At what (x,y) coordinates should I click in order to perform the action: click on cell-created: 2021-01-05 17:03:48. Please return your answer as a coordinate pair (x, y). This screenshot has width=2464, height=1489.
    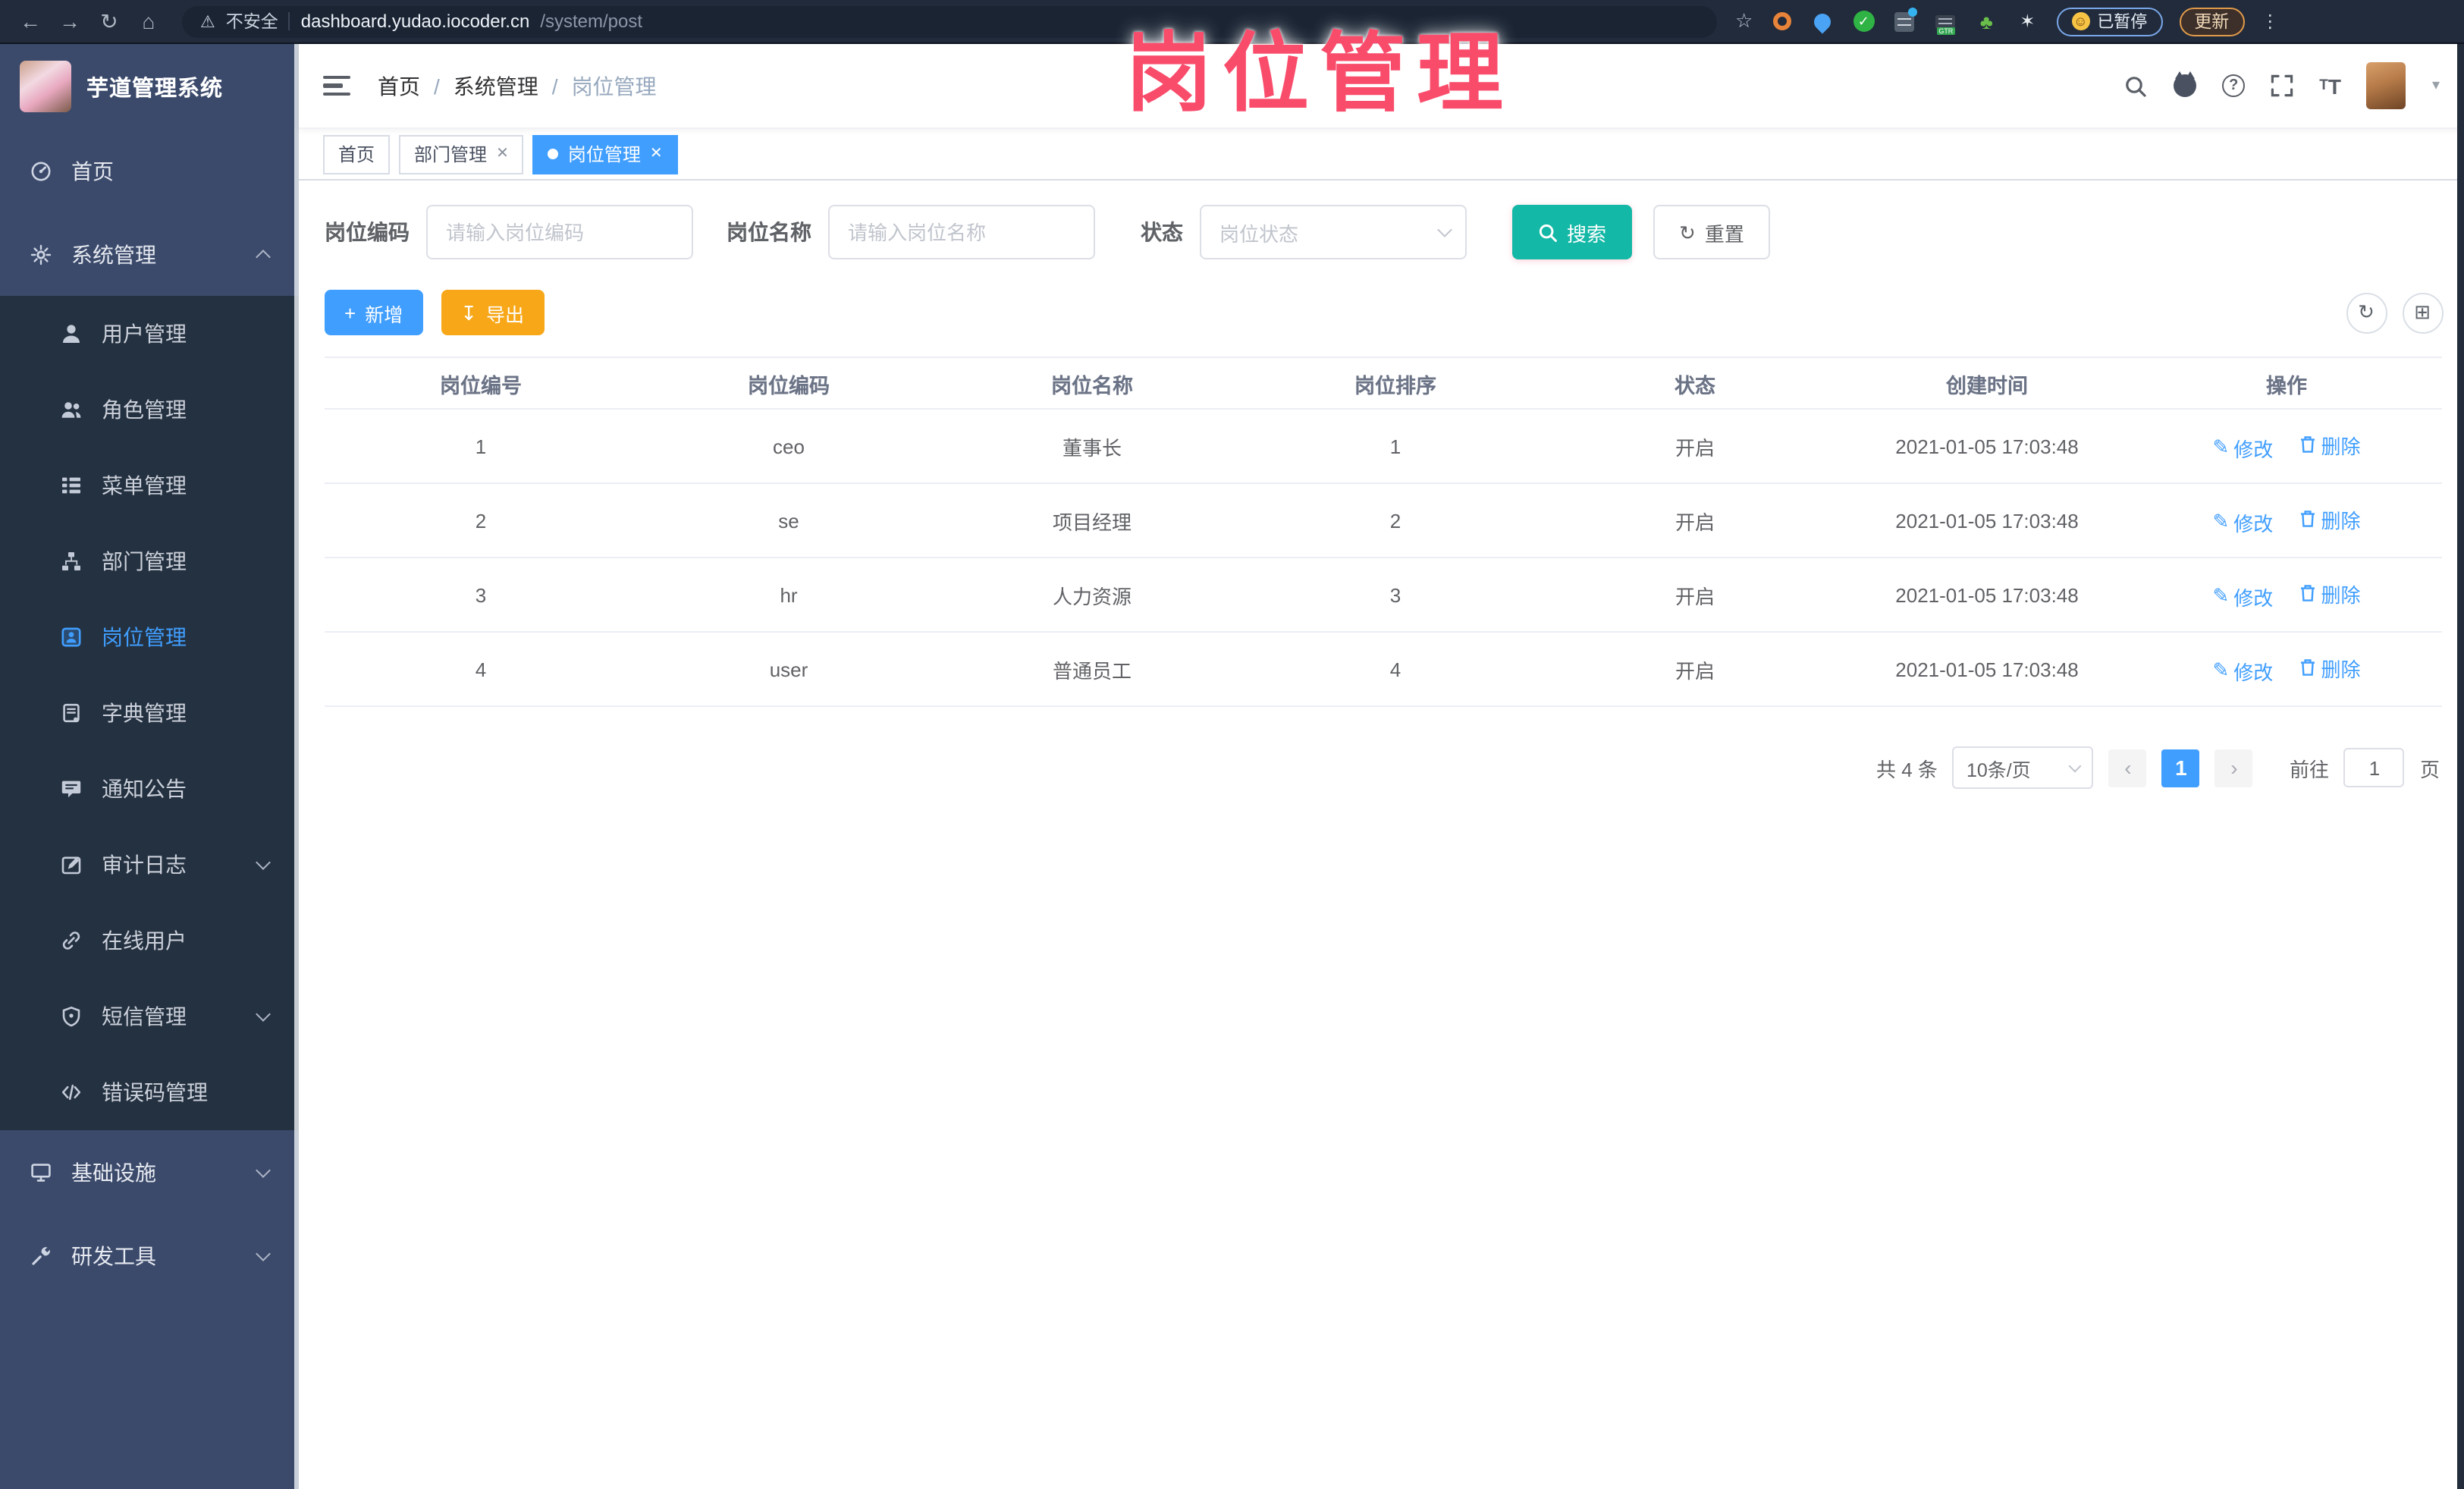
    Looking at the image, I should click on (1987, 446).